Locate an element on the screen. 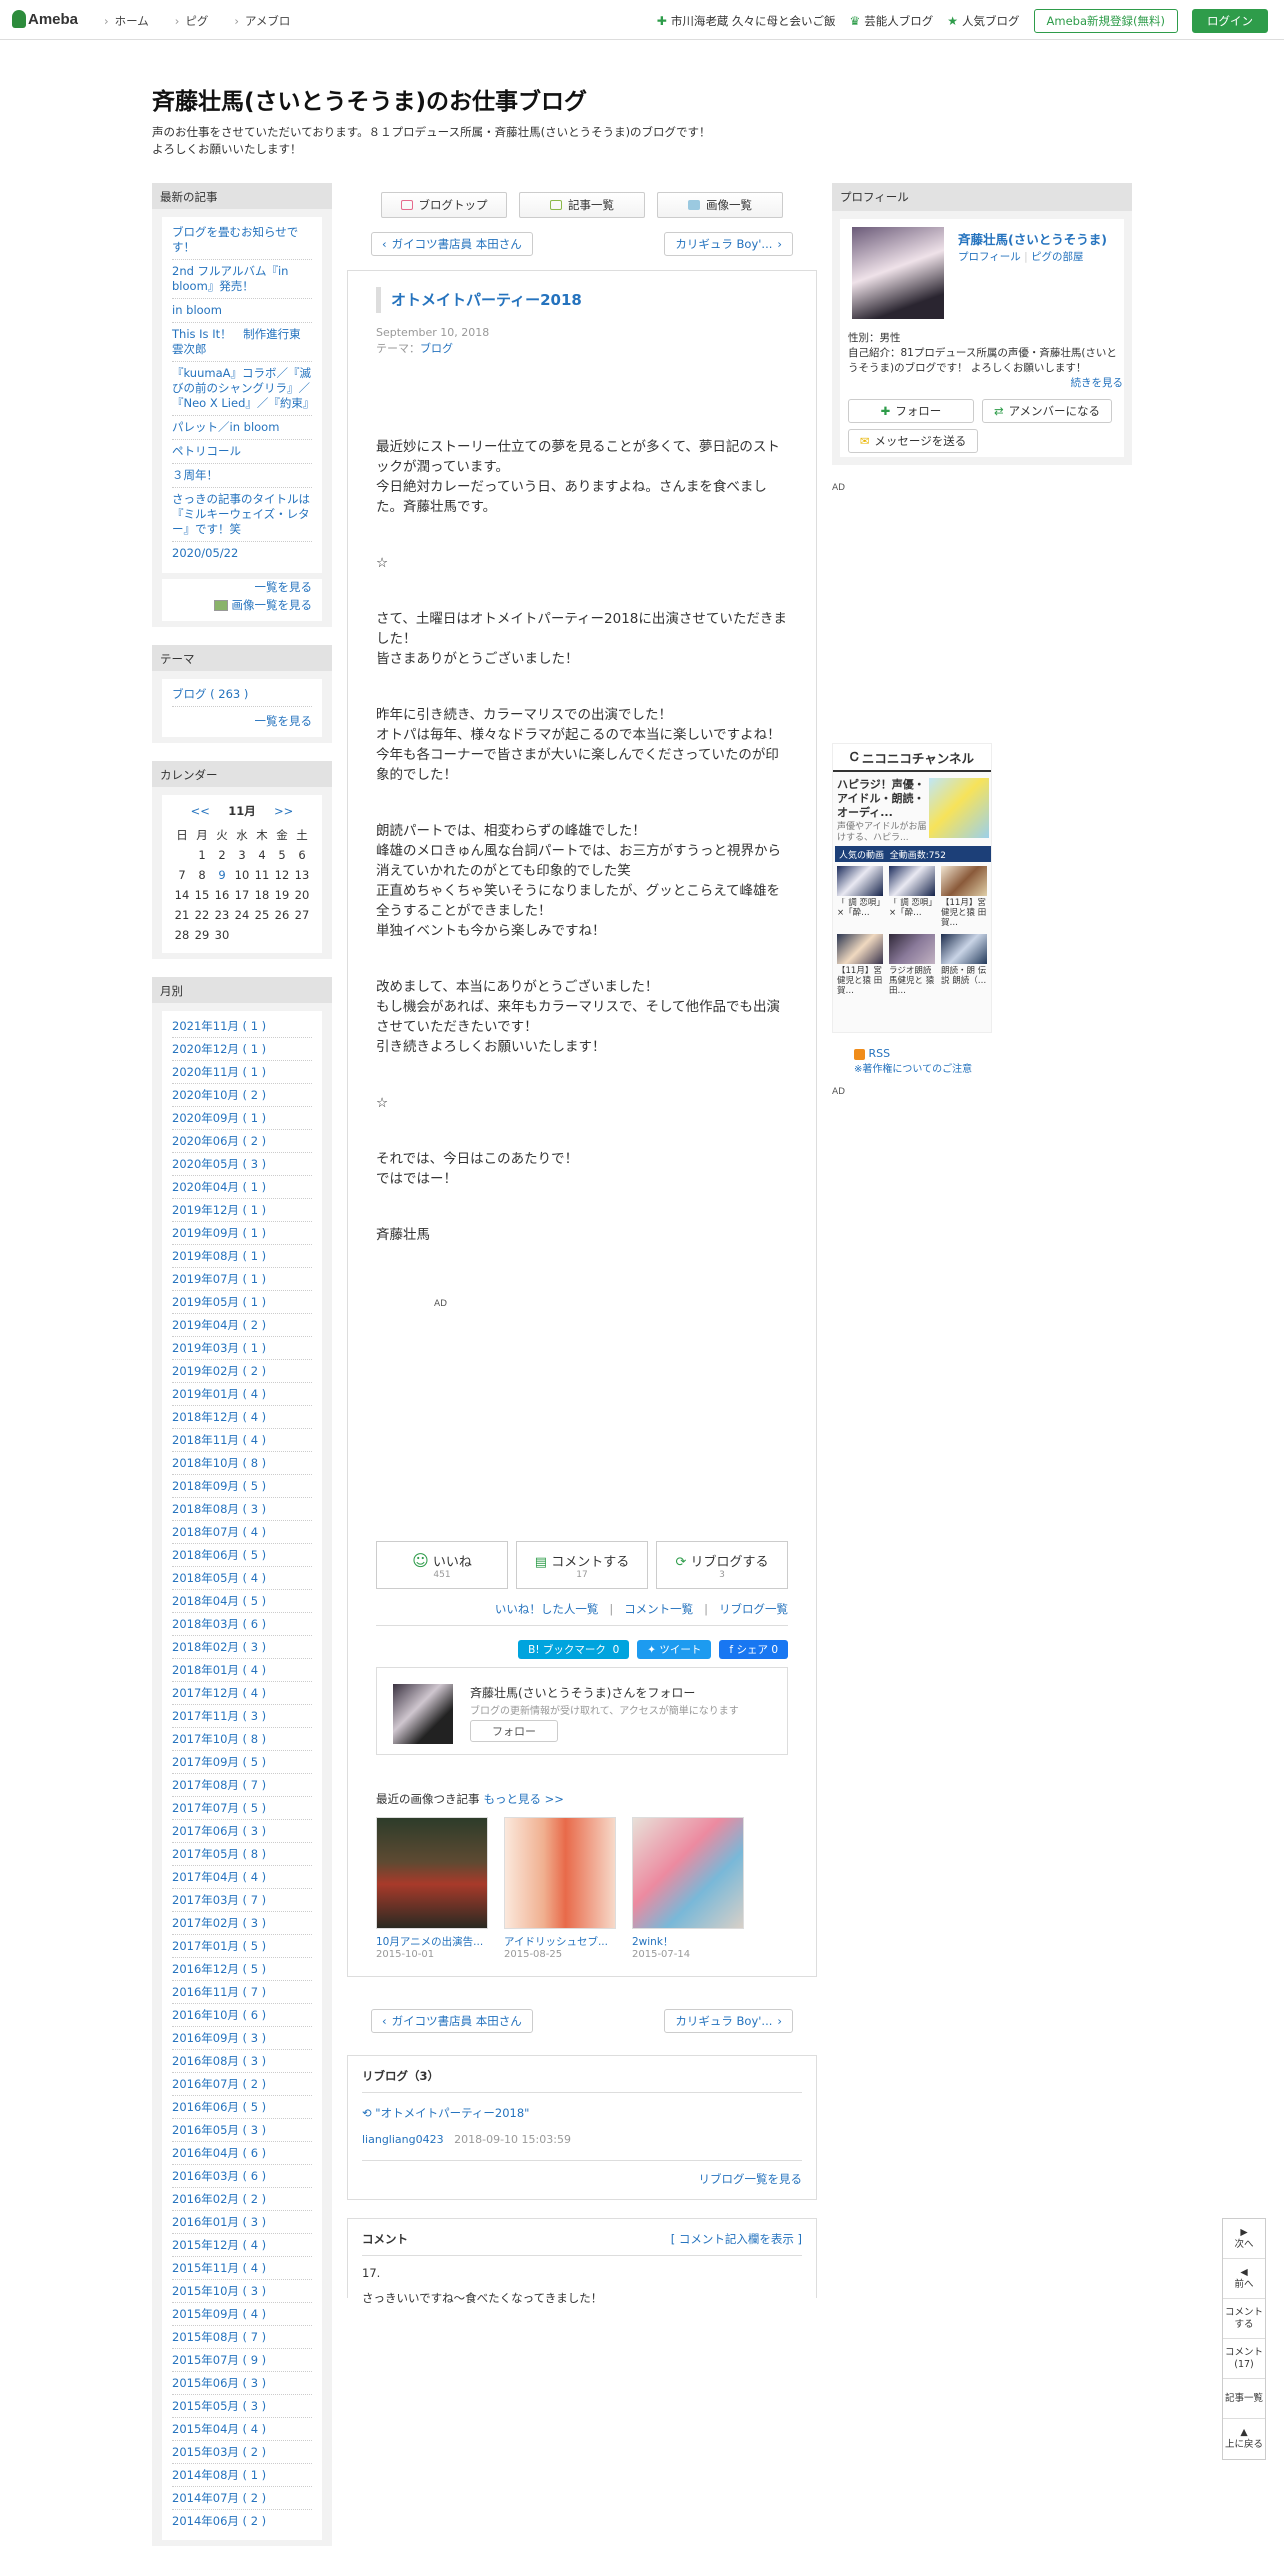 Image resolution: width=1284 pixels, height=2568 pixels. like-button: ☺ いいね 451 is located at coordinates (442, 1565).